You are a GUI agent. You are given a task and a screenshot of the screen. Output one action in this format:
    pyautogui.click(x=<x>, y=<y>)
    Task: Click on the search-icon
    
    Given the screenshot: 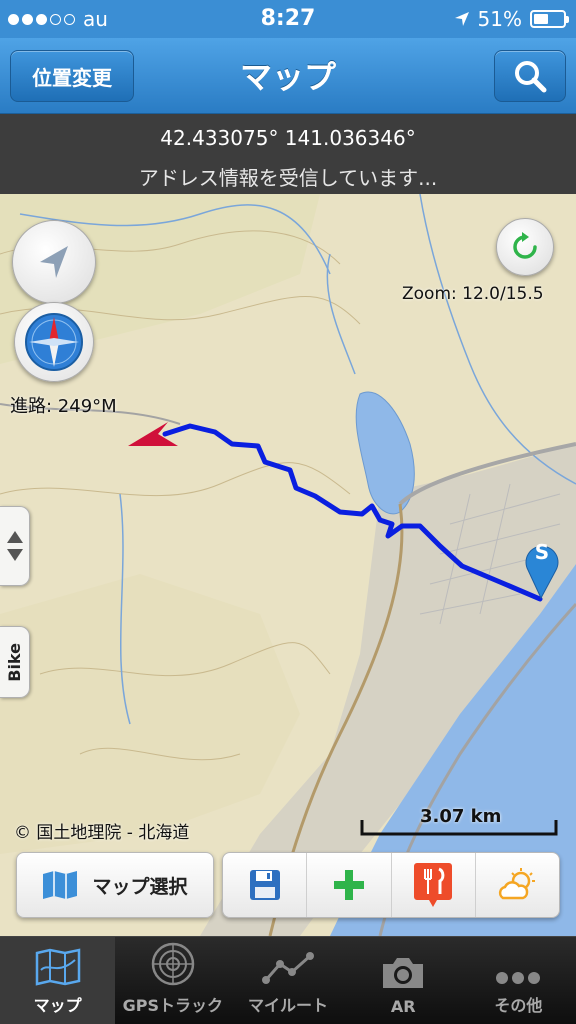 What is the action you would take?
    pyautogui.click(x=531, y=77)
    